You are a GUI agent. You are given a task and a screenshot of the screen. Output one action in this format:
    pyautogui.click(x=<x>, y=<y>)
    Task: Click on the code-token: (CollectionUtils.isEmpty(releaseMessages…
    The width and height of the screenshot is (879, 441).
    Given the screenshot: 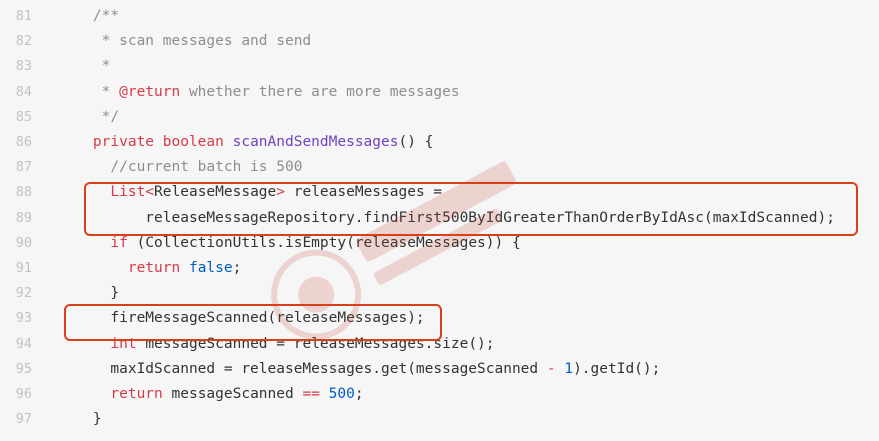 What is the action you would take?
    pyautogui.click(x=324, y=242)
    